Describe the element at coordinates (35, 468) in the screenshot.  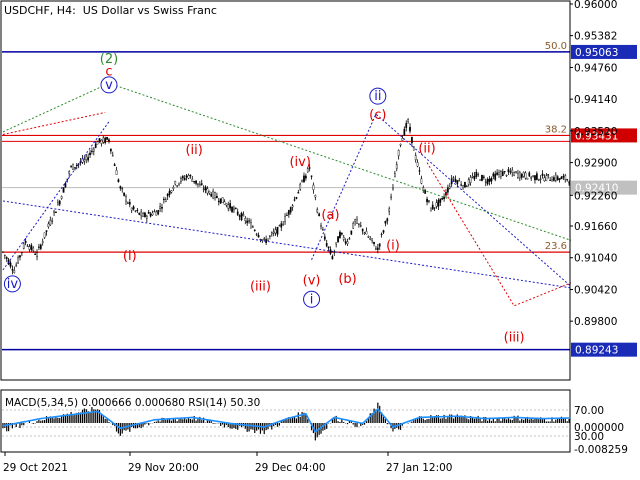
I see `x-tick-label: 29 Oct 2021` at that location.